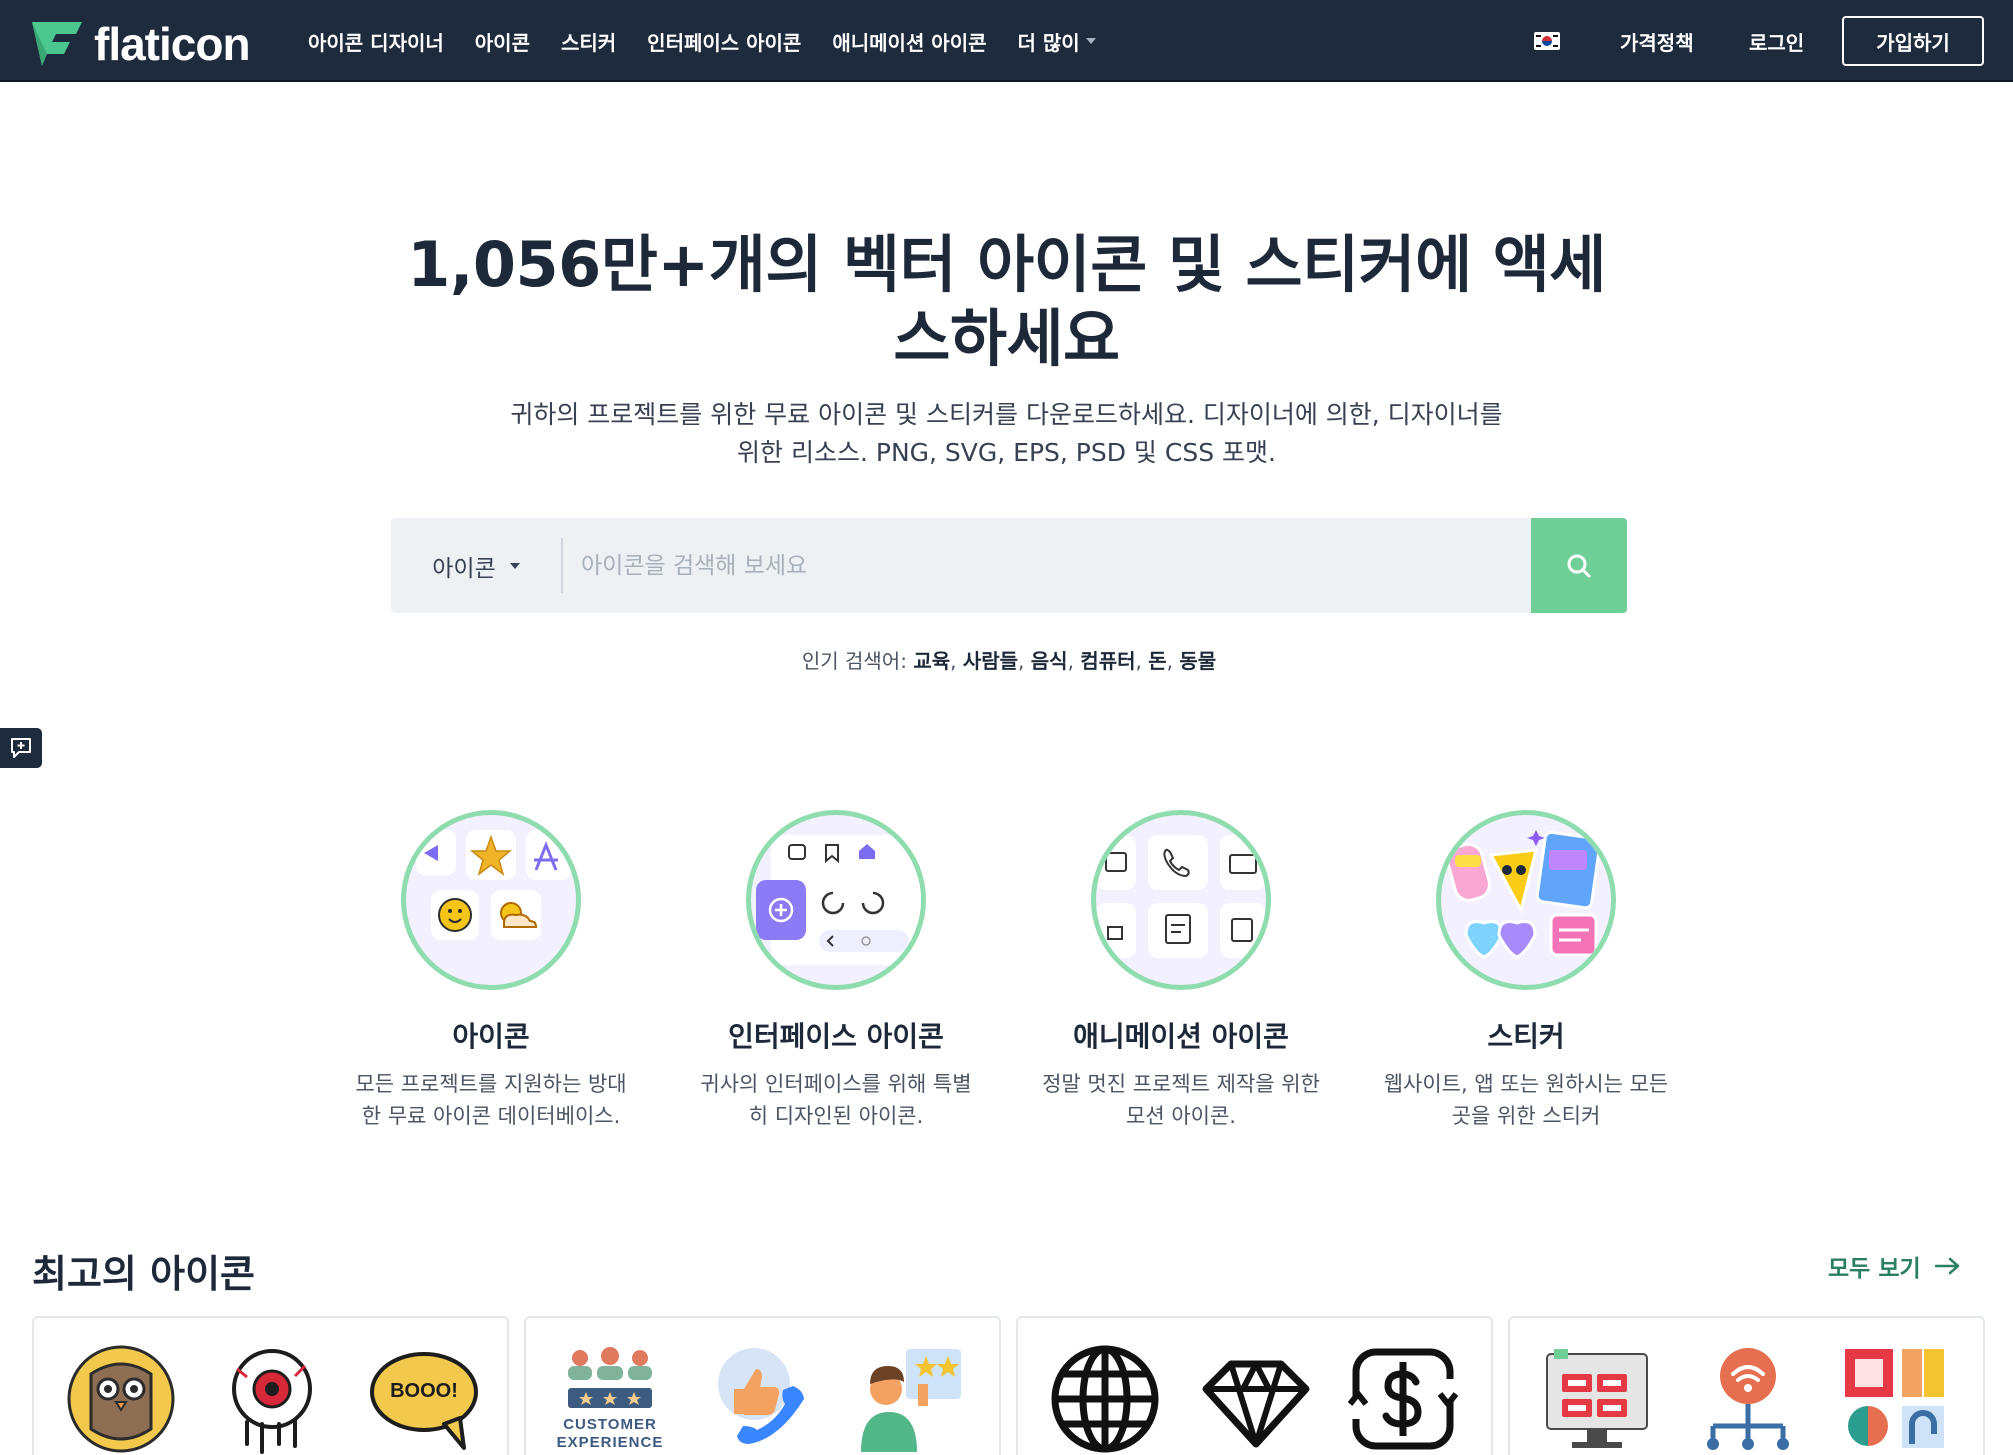  Describe the element at coordinates (761, 1396) in the screenshot. I see `thumbs-up-phone-icon` at that location.